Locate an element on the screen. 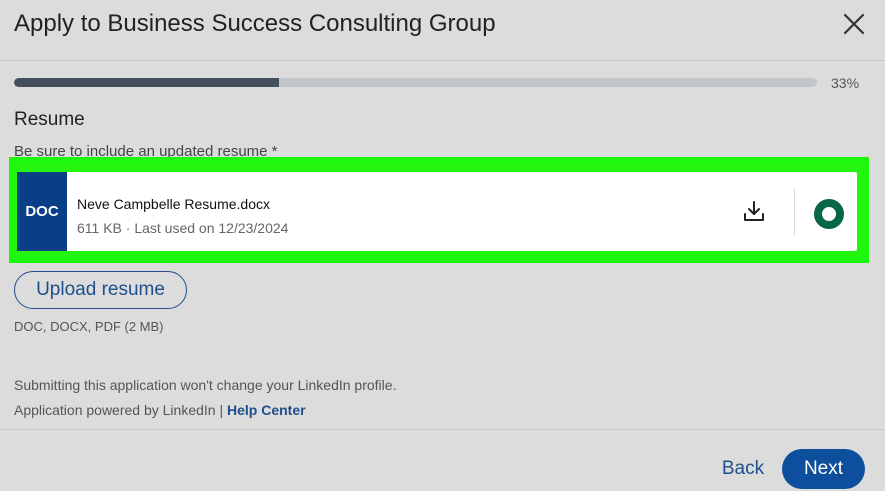 Image resolution: width=885 pixels, height=491 pixels. doc-badge: DOC is located at coordinates (42, 211).